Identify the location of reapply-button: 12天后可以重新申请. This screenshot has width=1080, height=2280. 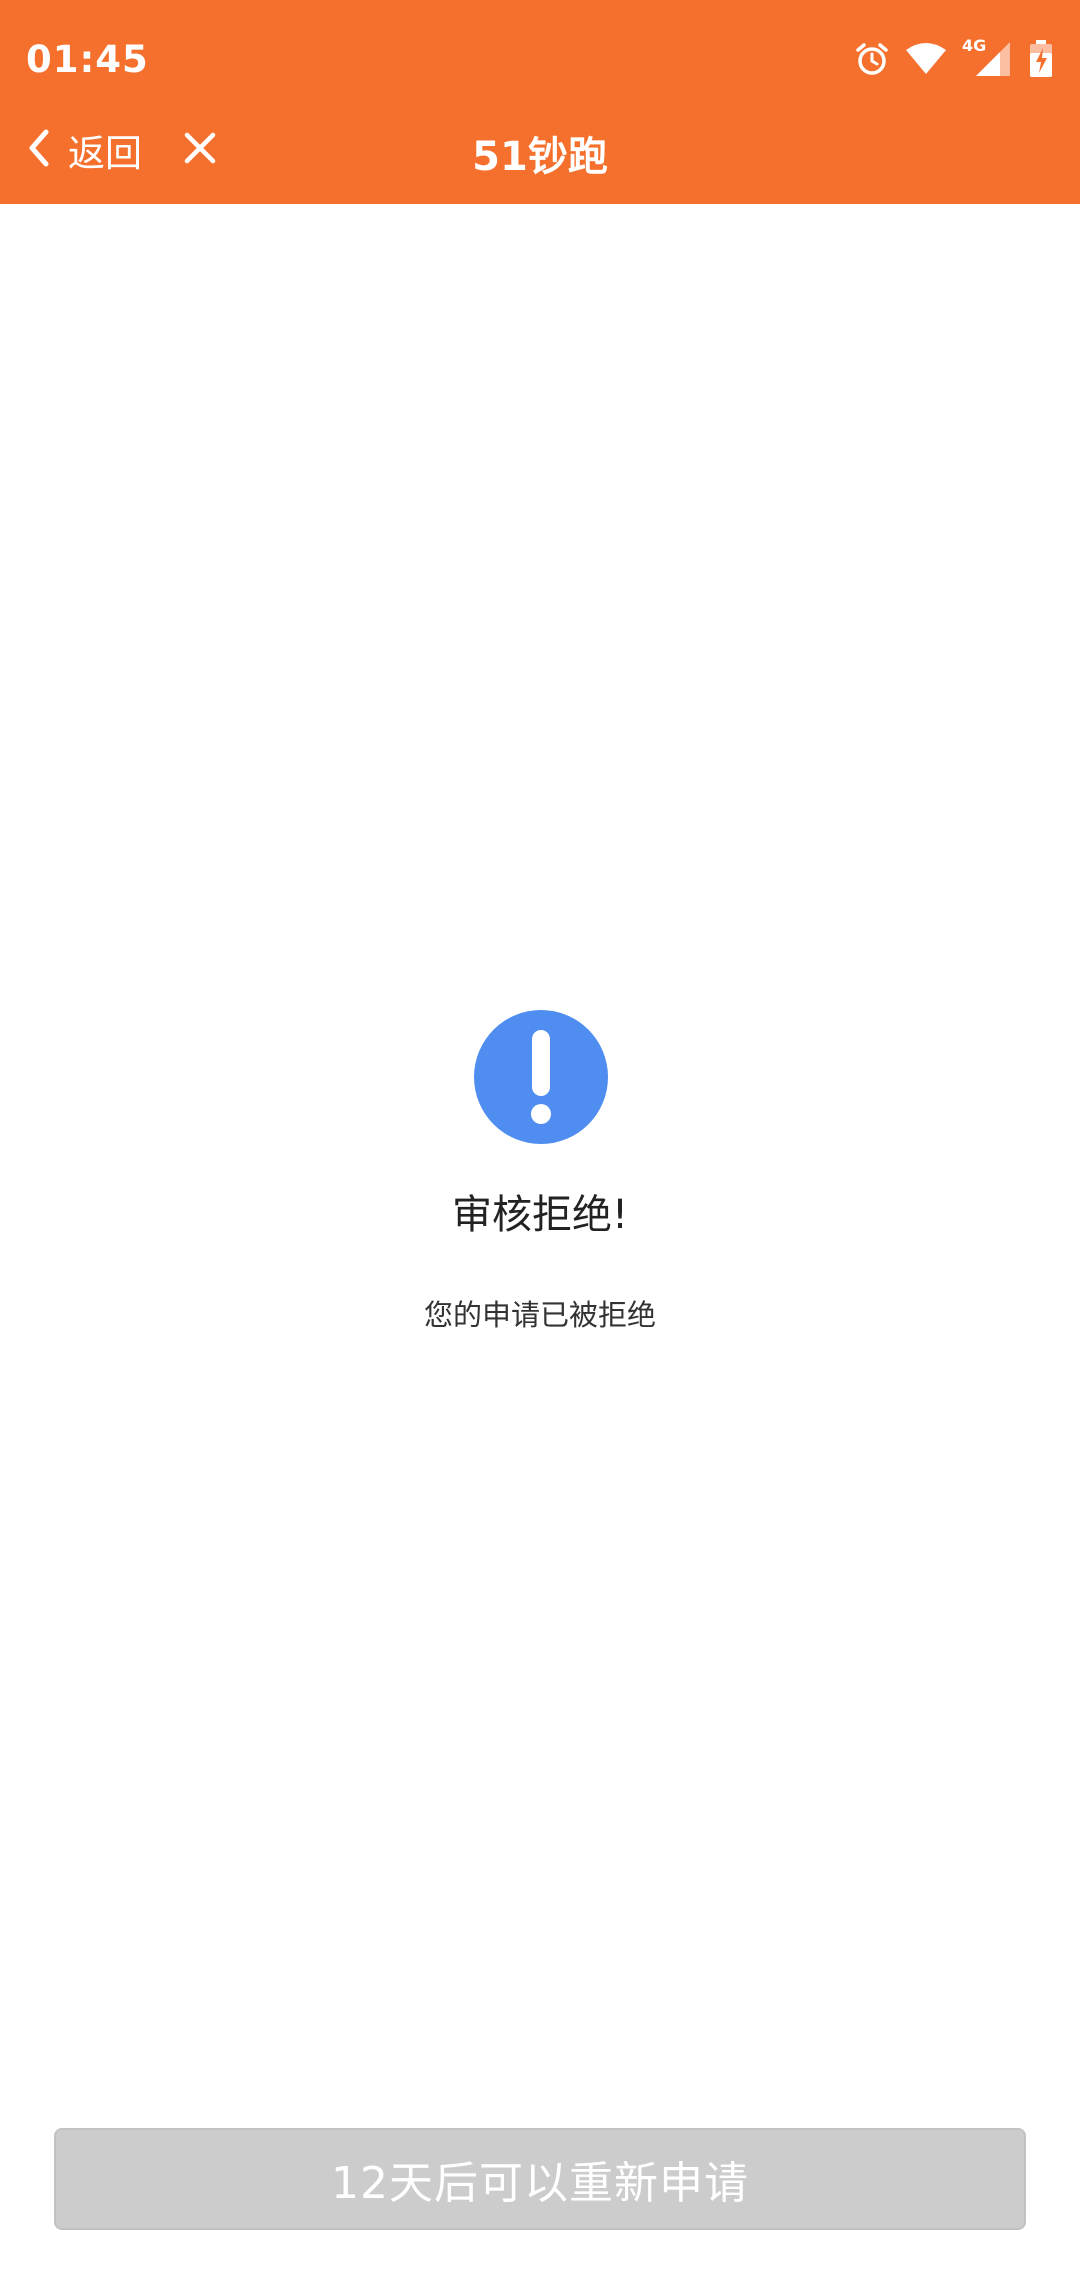
(540, 2179).